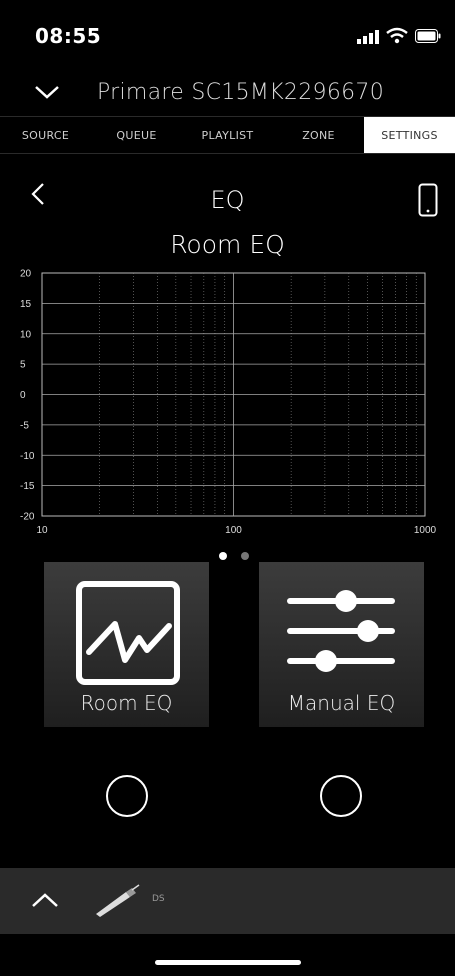 This screenshot has width=455, height=976. What do you see at coordinates (397, 35) in the screenshot?
I see `wifi-icon` at bounding box center [397, 35].